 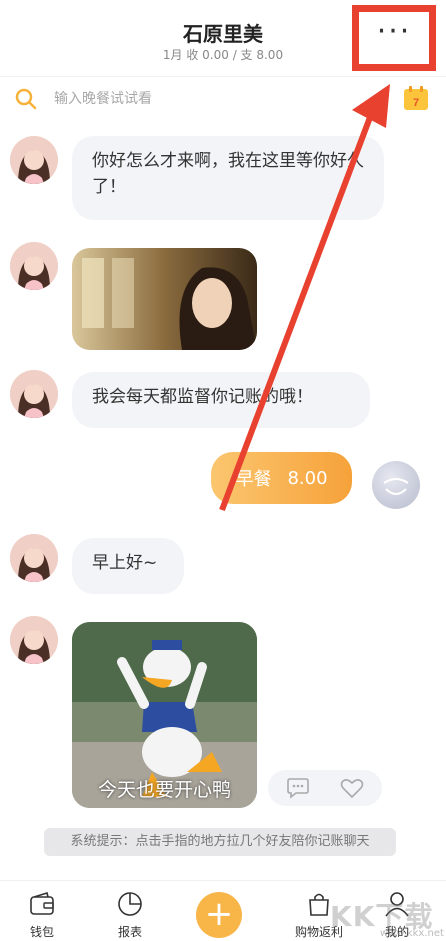 What do you see at coordinates (412, 933) in the screenshot?
I see `watermark-url: www.kkx.net` at bounding box center [412, 933].